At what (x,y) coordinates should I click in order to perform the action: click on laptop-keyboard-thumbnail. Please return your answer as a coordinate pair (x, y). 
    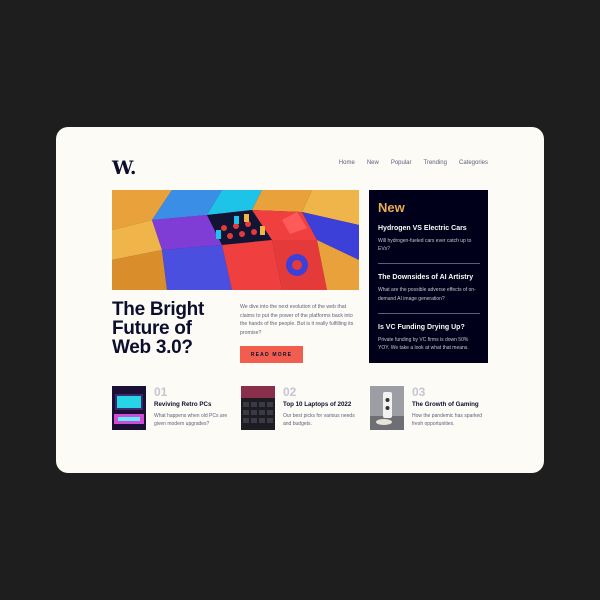
    Looking at the image, I should click on (258, 408).